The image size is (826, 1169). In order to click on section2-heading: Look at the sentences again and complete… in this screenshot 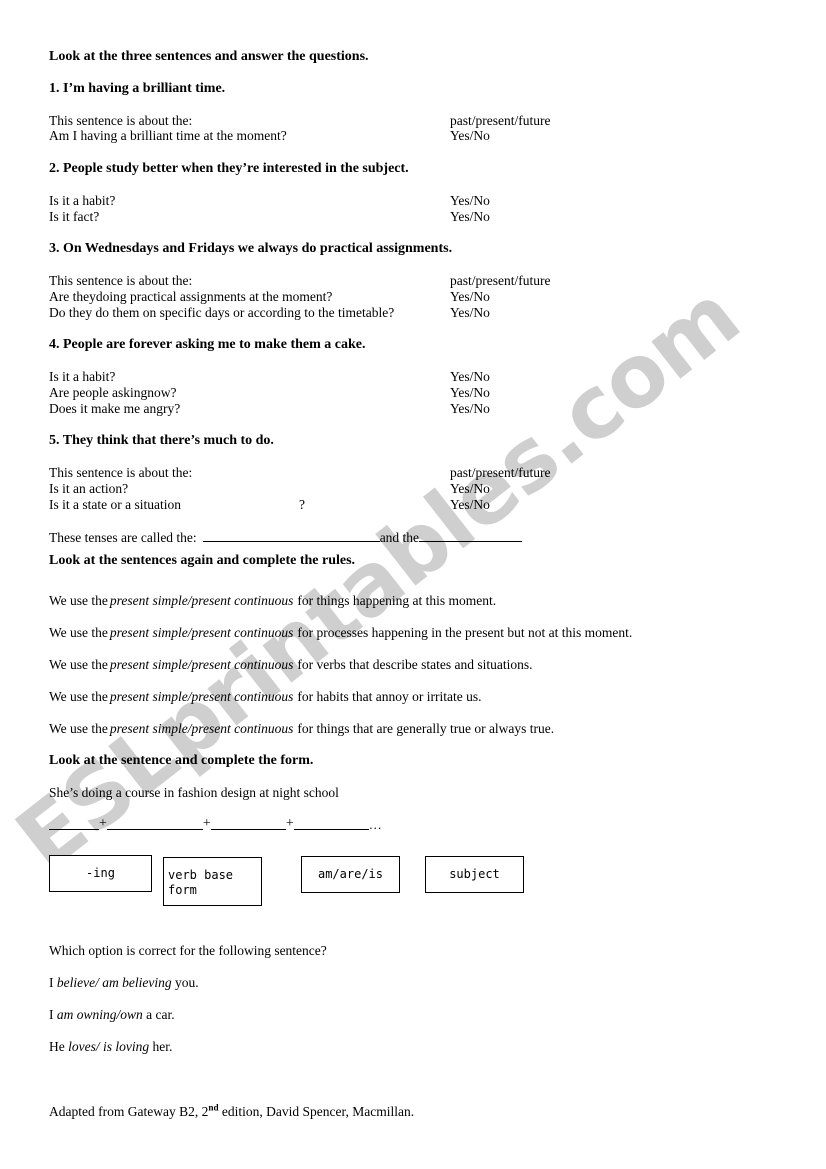, I will do `click(202, 560)`.